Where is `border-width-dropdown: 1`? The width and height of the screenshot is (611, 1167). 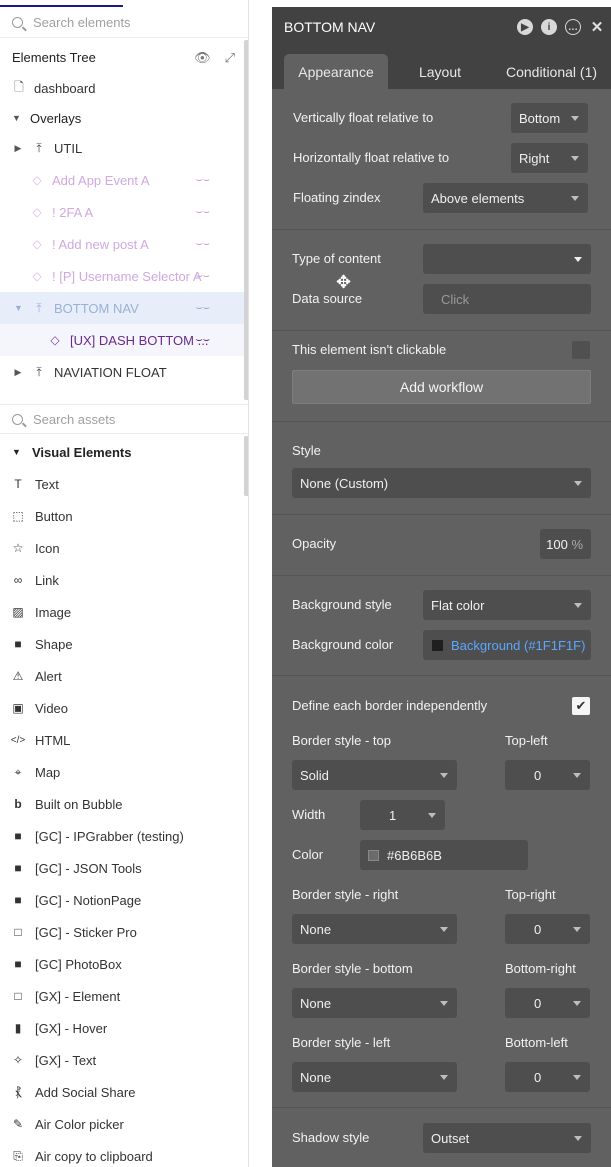 border-width-dropdown: 1 is located at coordinates (402, 815).